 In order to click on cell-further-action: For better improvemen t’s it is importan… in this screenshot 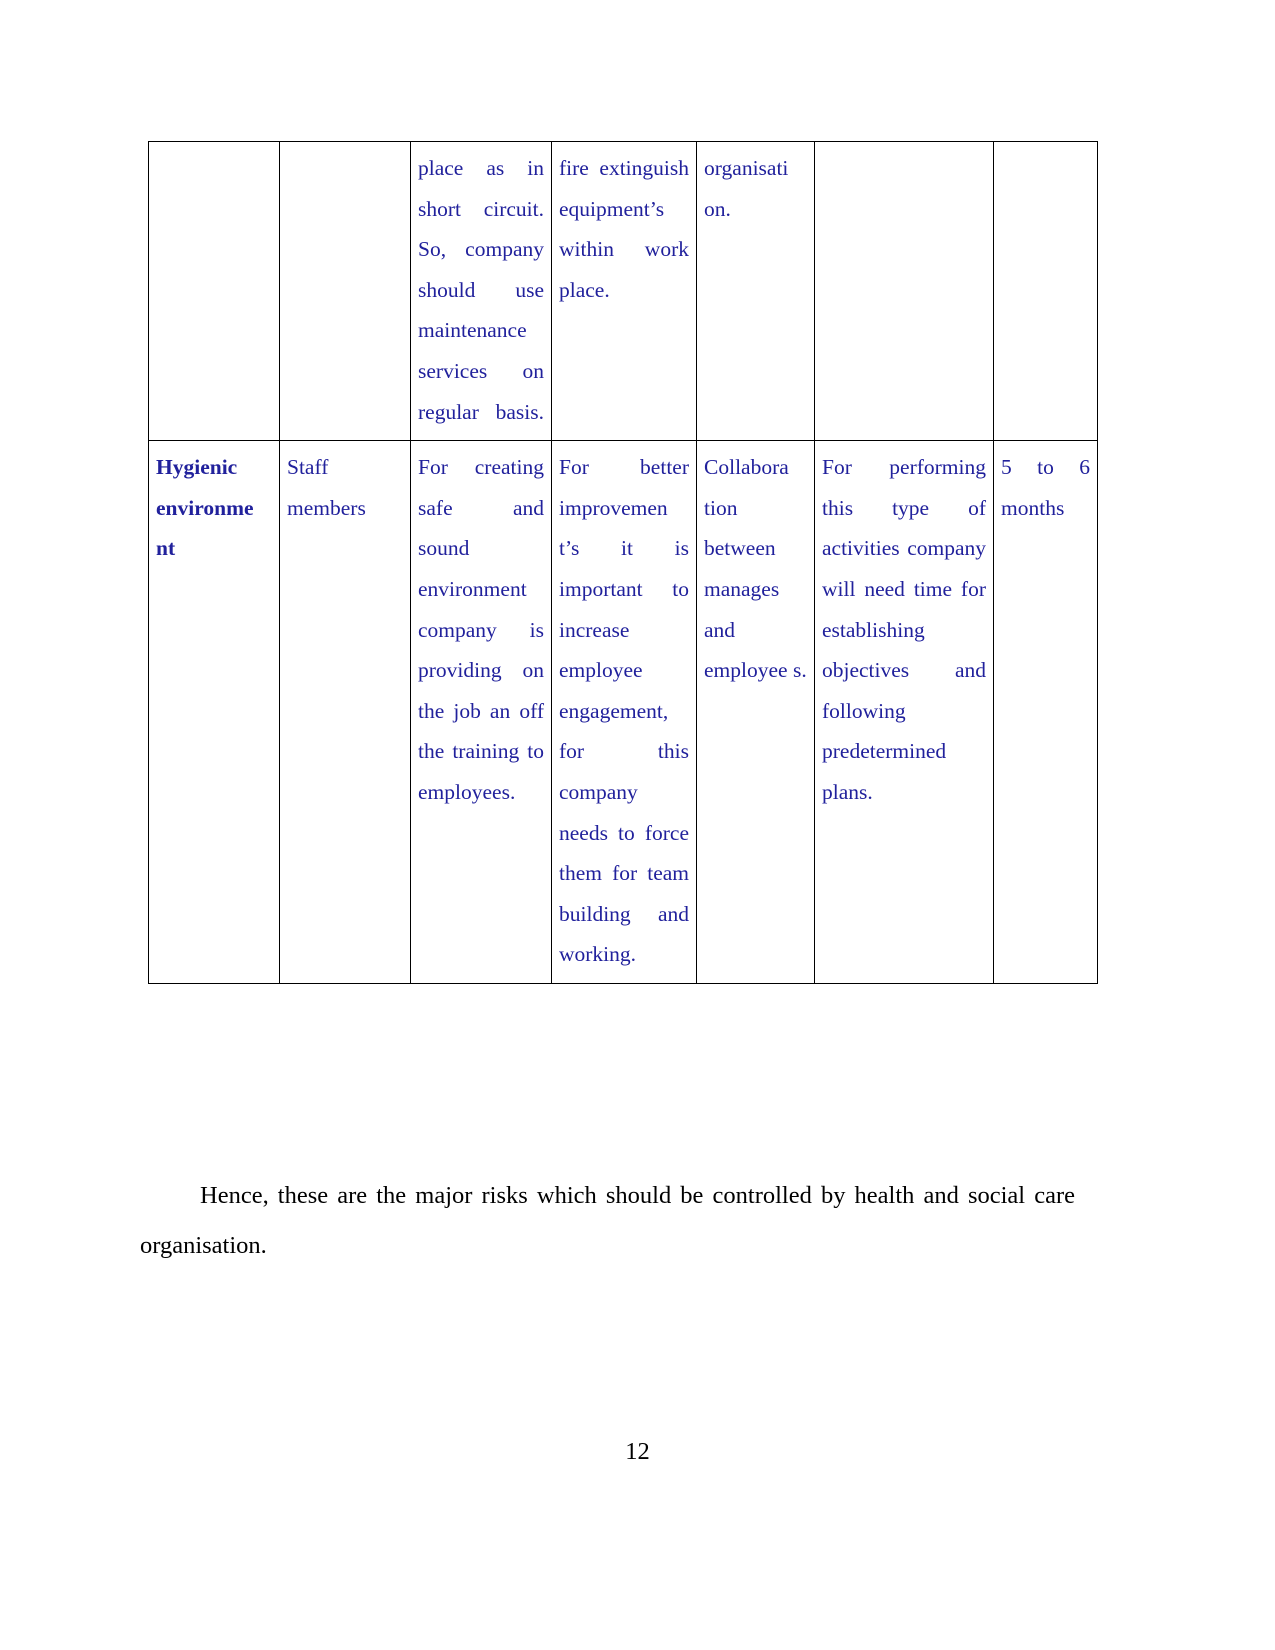, I will do `click(624, 712)`.